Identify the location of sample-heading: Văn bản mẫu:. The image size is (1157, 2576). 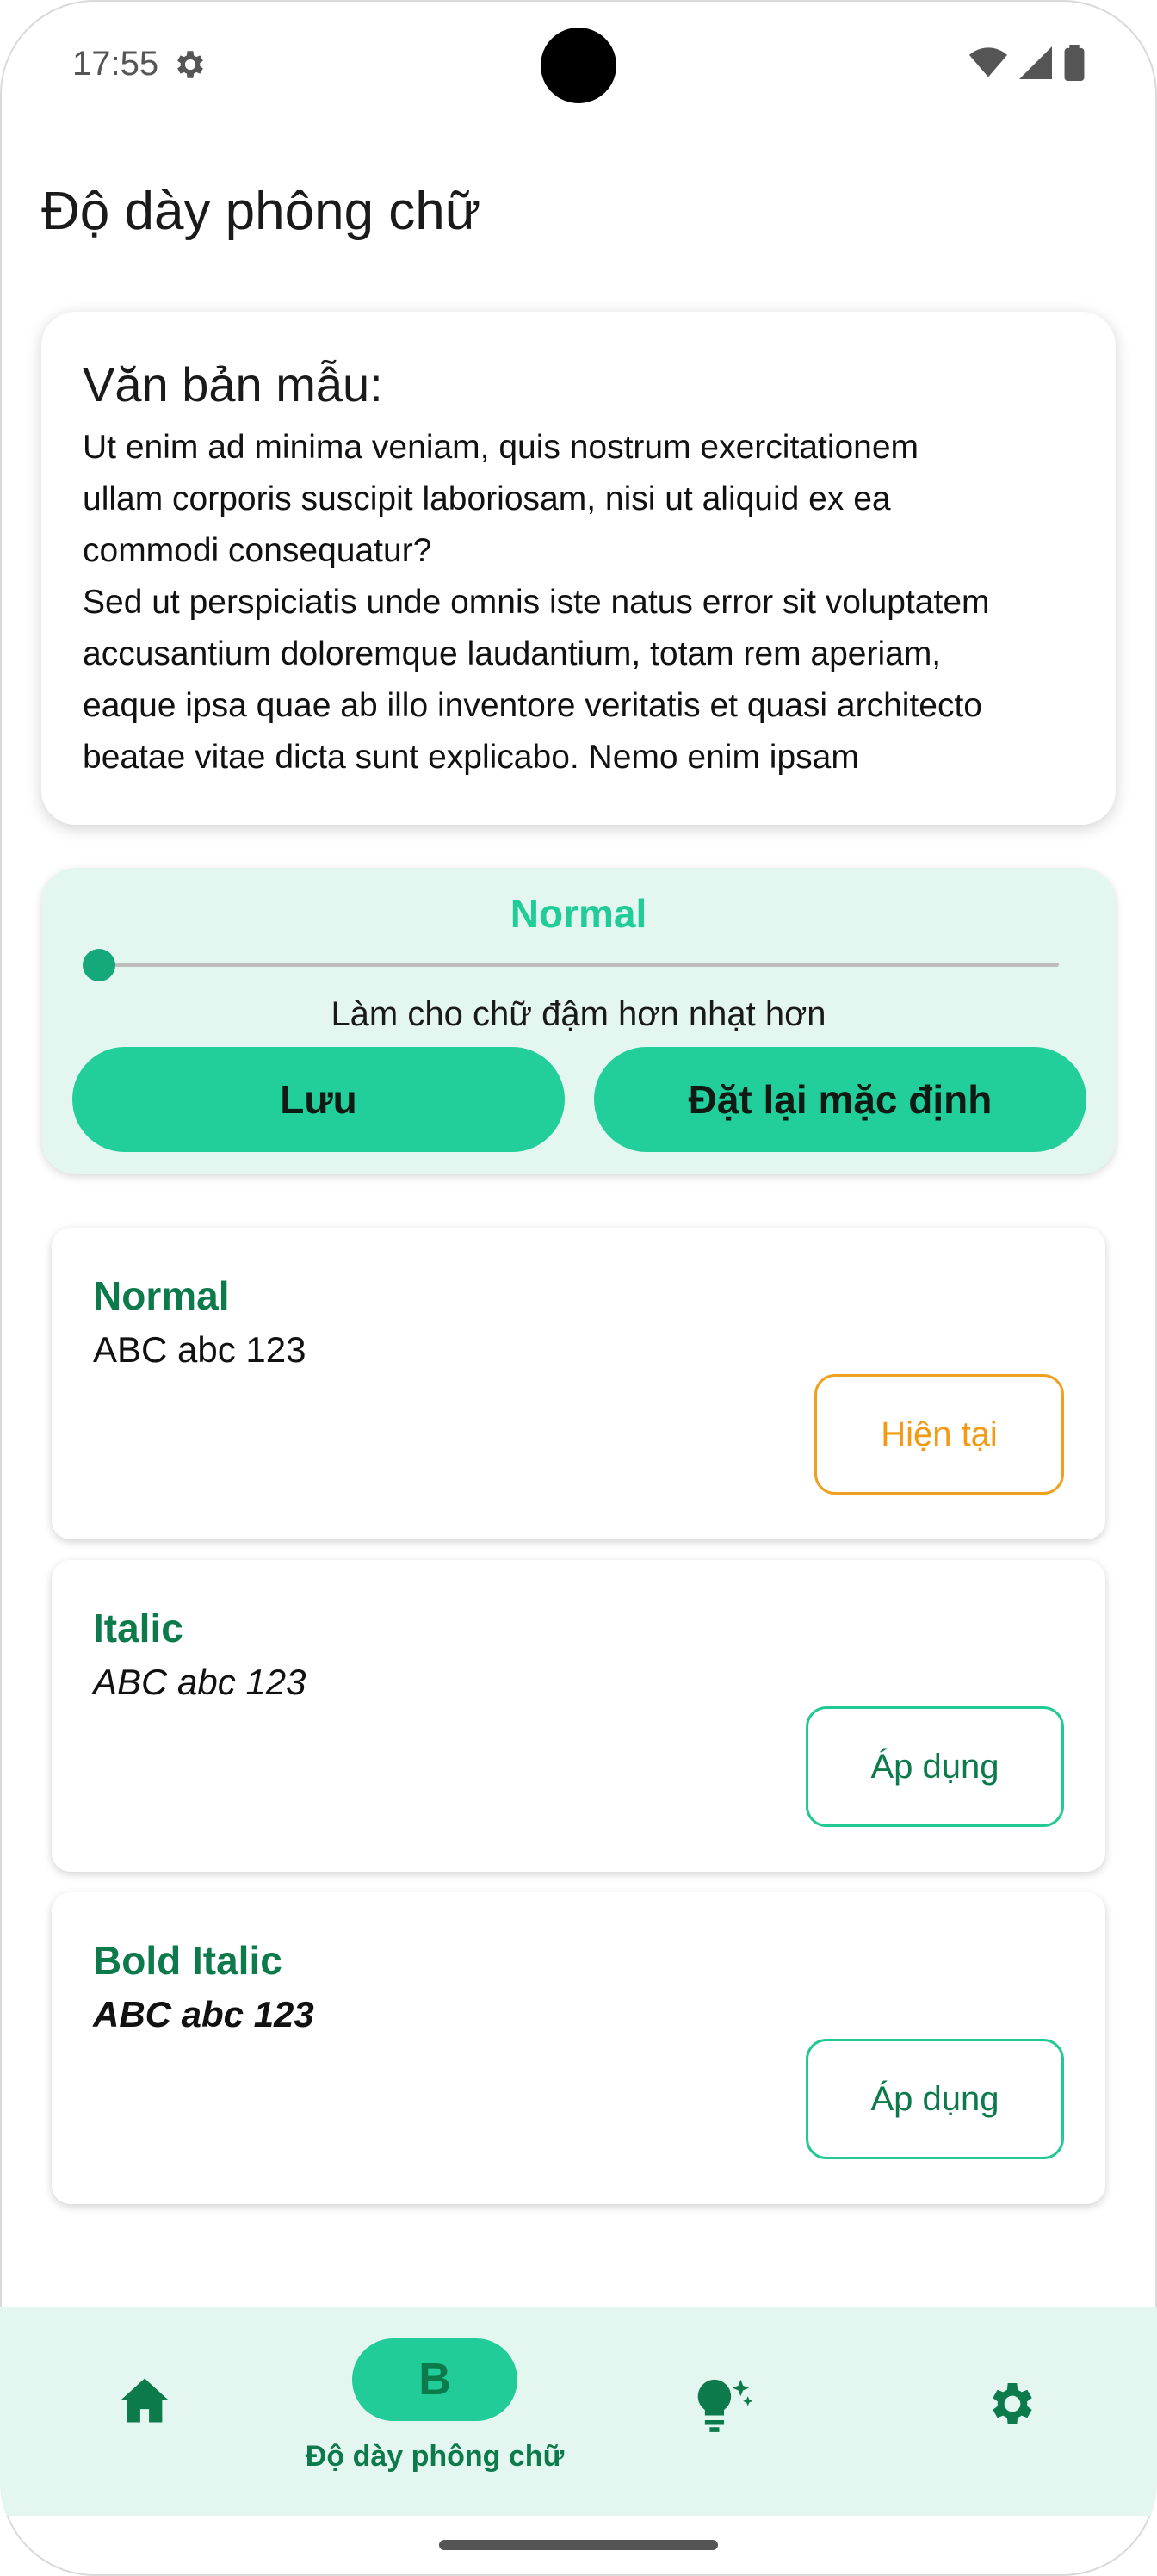
(233, 384).